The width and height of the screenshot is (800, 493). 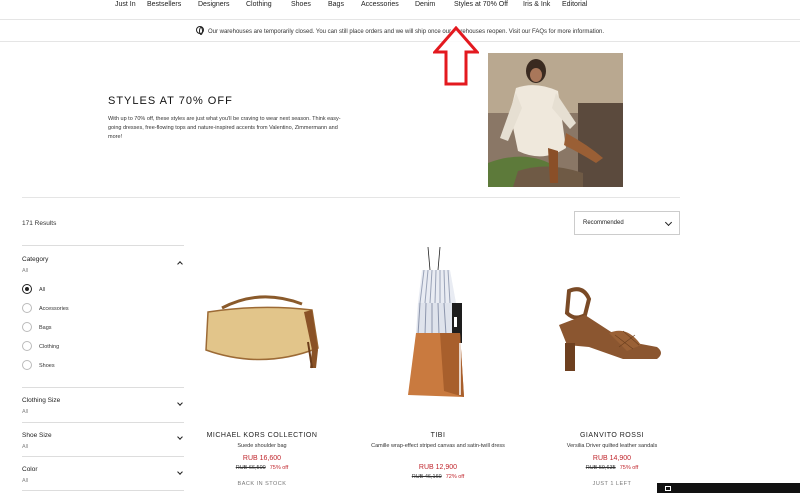 What do you see at coordinates (440, 325) in the screenshot?
I see `product-image-dress` at bounding box center [440, 325].